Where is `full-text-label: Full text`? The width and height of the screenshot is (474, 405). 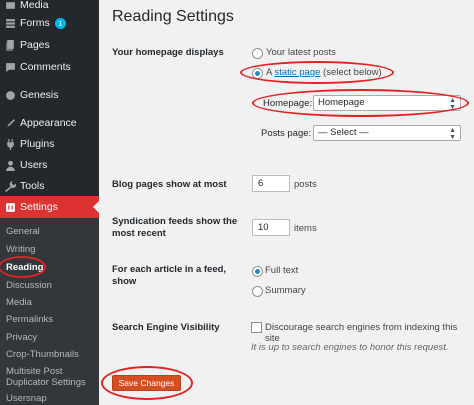 full-text-label: Full text is located at coordinates (282, 270).